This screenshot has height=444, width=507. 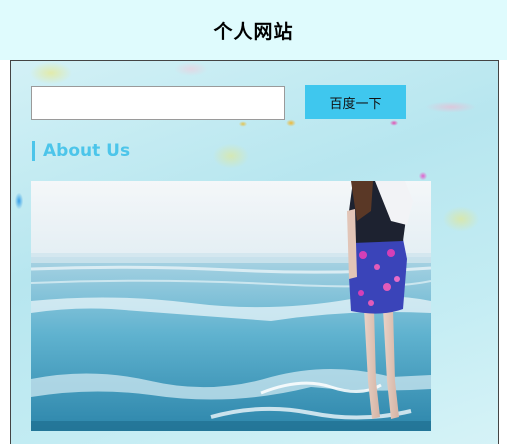 I want to click on about-us-heading: About Us, so click(x=81, y=151).